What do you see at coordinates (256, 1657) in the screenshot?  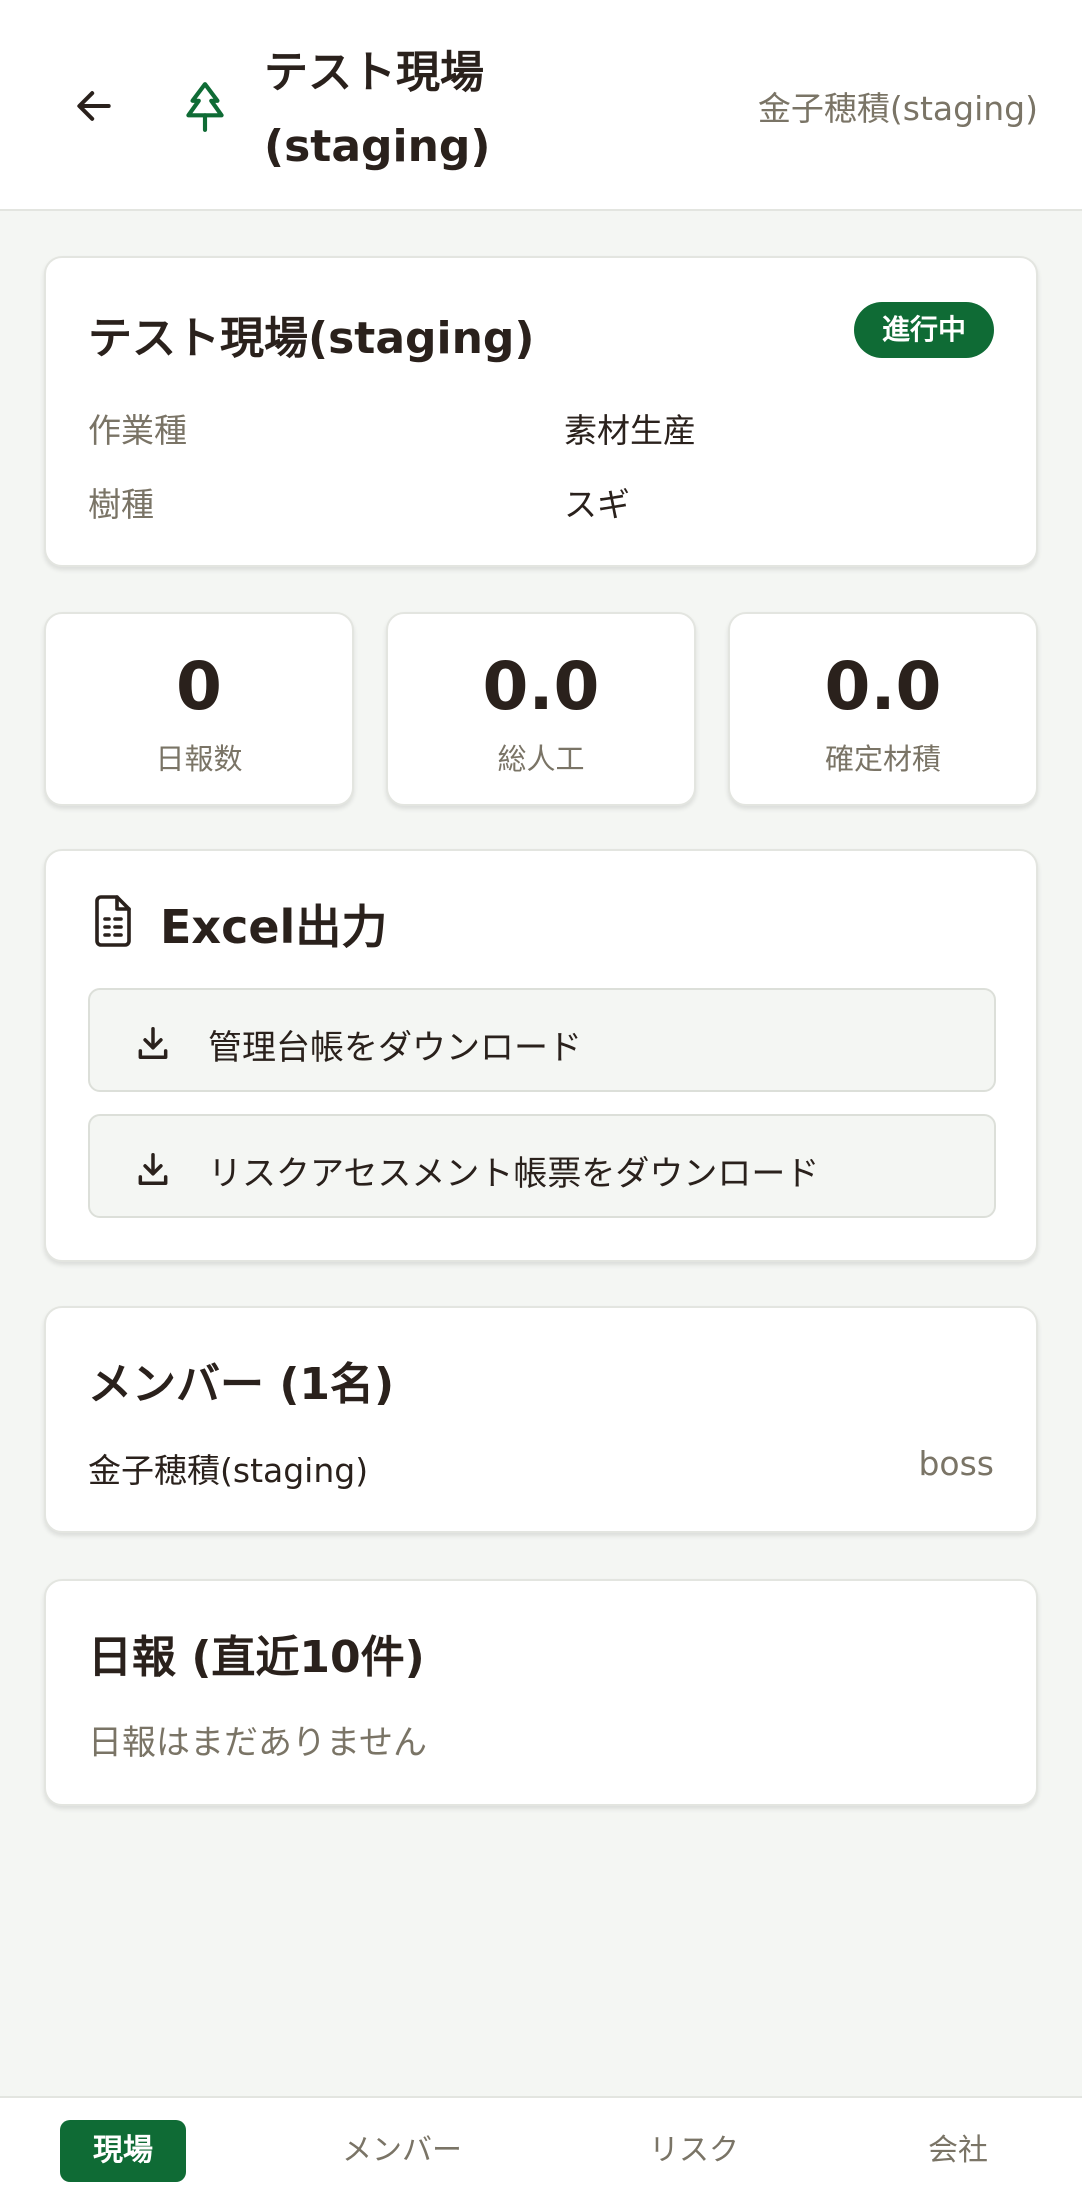 I see `reports-title: 日報 (直近10件)` at bounding box center [256, 1657].